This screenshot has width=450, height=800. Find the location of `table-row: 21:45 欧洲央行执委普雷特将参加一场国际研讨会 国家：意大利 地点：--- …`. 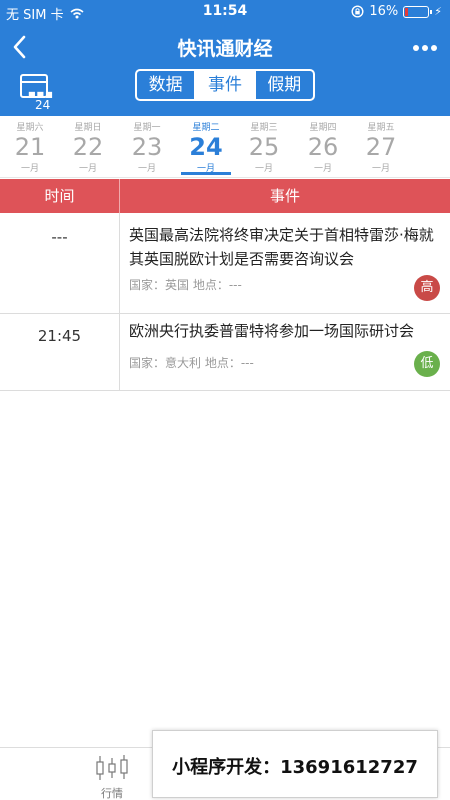

table-row: 21:45 欧洲央行执委普雷特将参加一场国际研讨会 国家：意大利 地点：--- … is located at coordinates (225, 352).